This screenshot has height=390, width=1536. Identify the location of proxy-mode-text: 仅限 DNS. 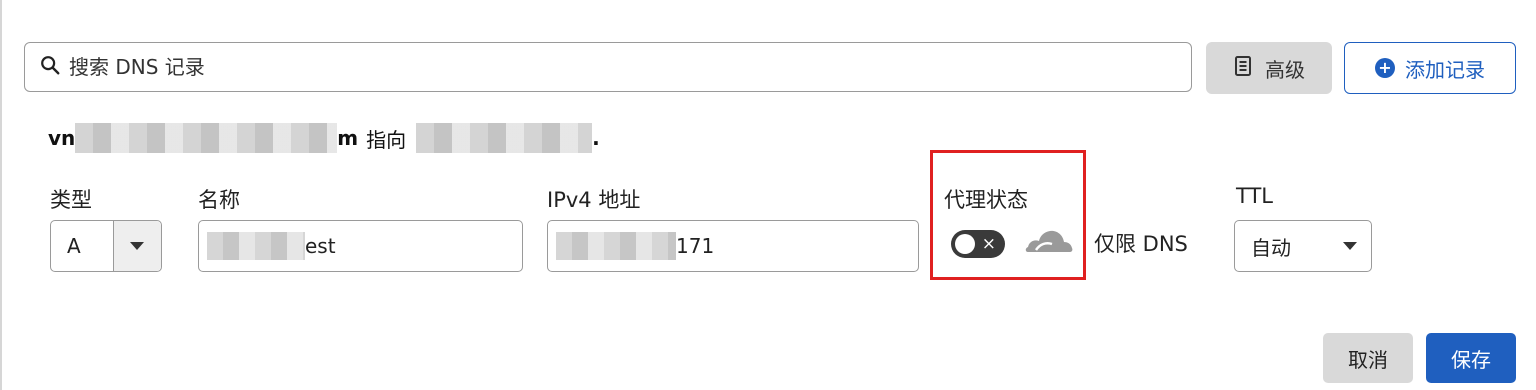
(1141, 244).